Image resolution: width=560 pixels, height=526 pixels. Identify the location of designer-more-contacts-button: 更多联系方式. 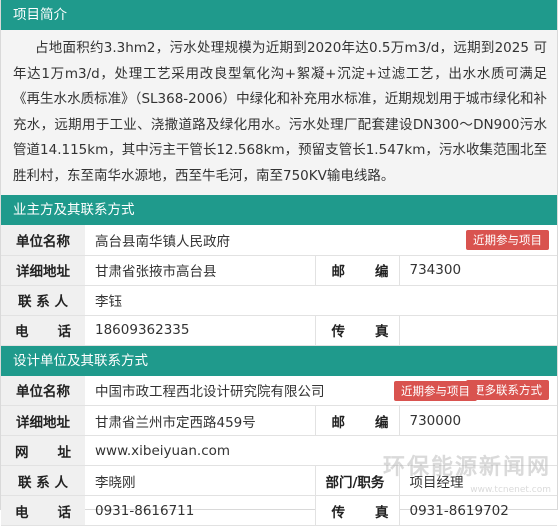
(507, 390).